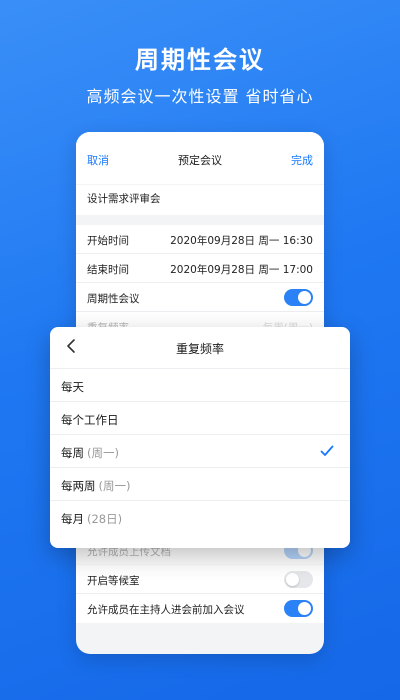  I want to click on option-note: (28日), so click(105, 519).